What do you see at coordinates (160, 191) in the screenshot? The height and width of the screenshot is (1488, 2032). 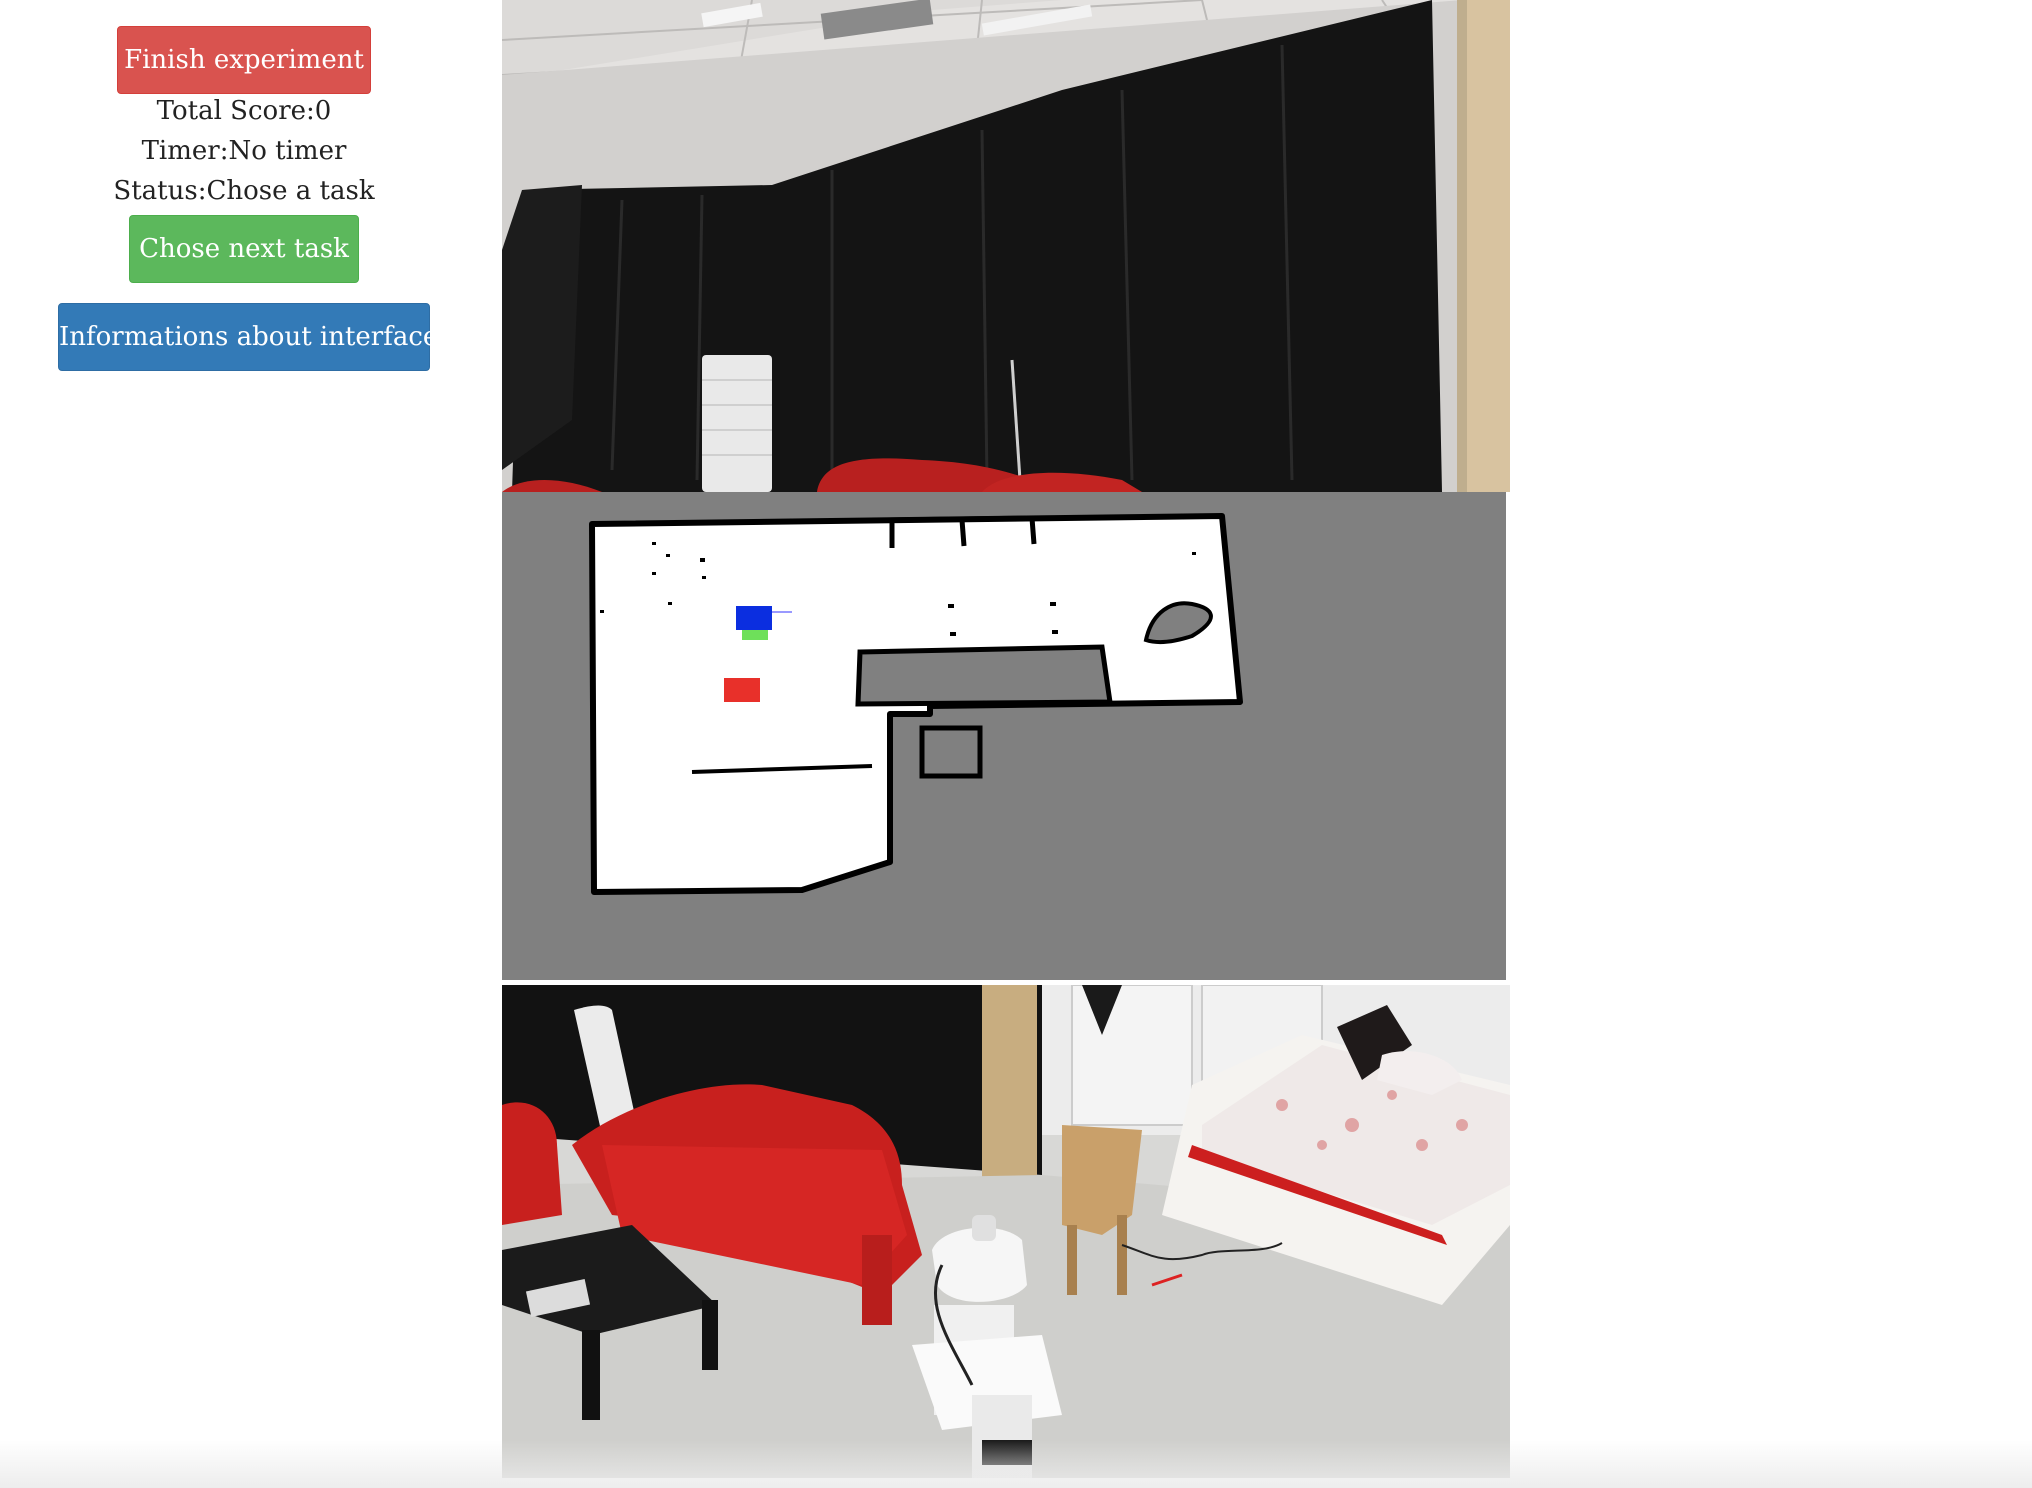 I see `status-label: Status:` at bounding box center [160, 191].